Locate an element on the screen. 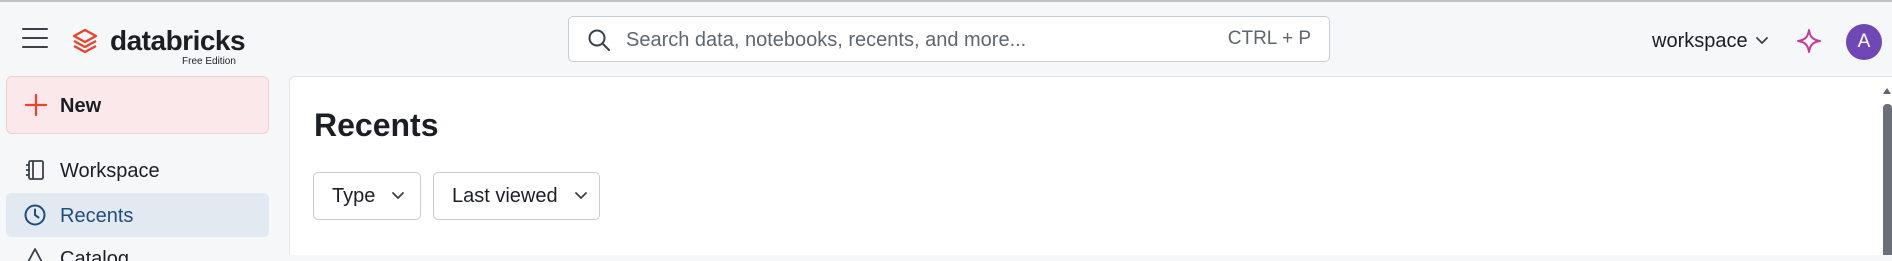  plus-icon is located at coordinates (36, 105).